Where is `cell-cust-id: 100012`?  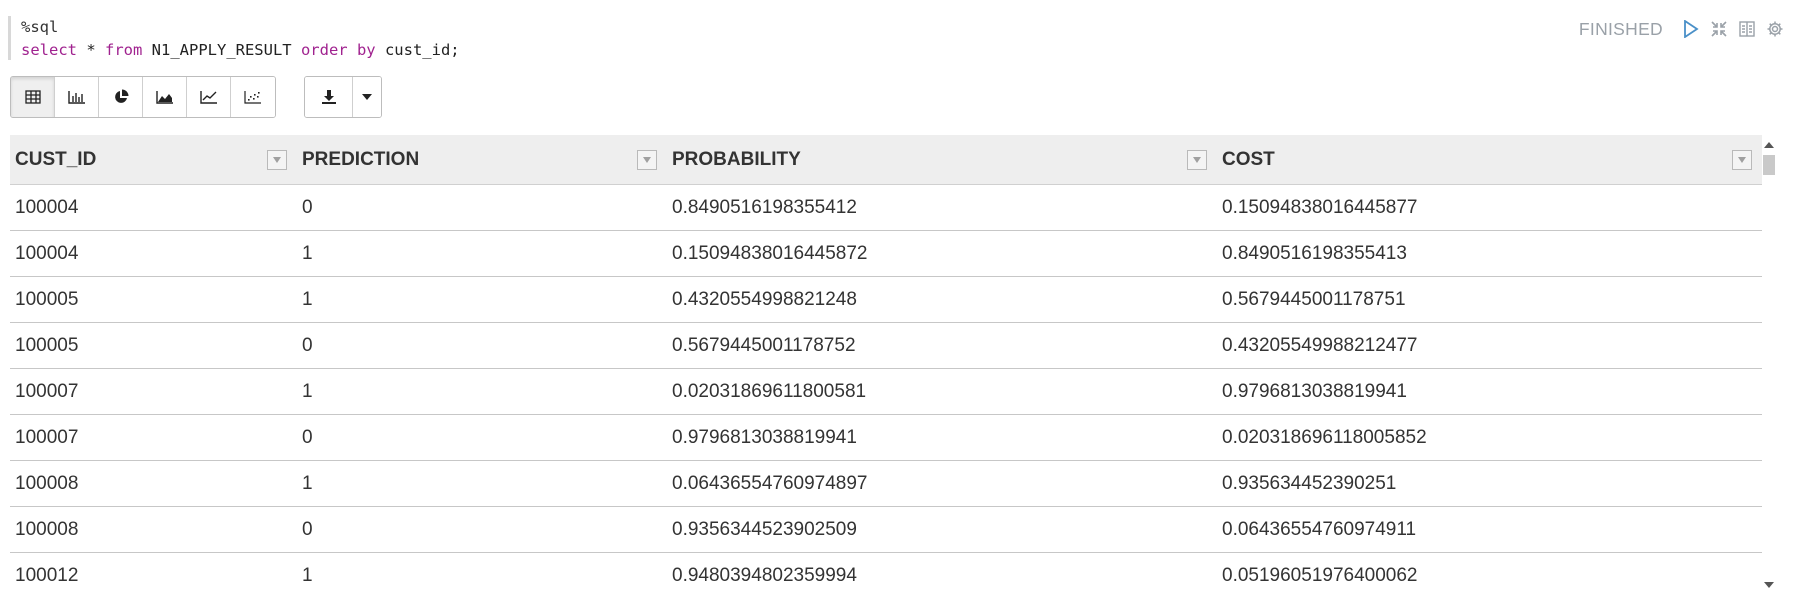
cell-cust-id: 100012 is located at coordinates (47, 575).